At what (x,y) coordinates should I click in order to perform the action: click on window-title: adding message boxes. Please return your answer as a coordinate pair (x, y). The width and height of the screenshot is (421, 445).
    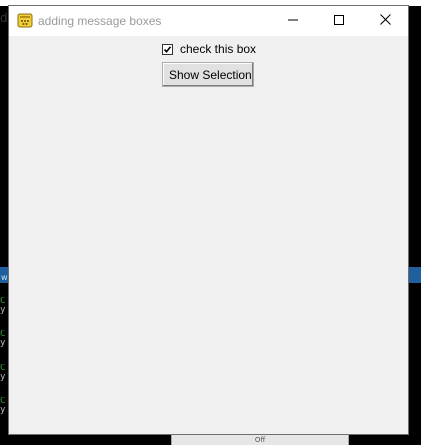
    Looking at the image, I should click on (100, 21).